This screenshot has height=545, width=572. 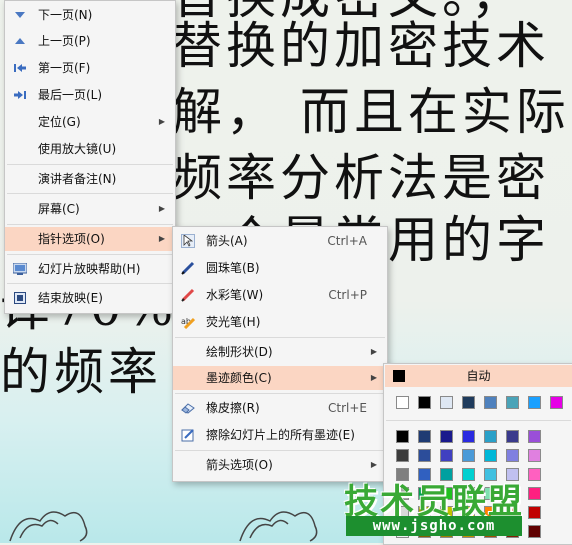 I want to click on menu-item-label: 幻灯片放映帮助(H), so click(x=89, y=269).